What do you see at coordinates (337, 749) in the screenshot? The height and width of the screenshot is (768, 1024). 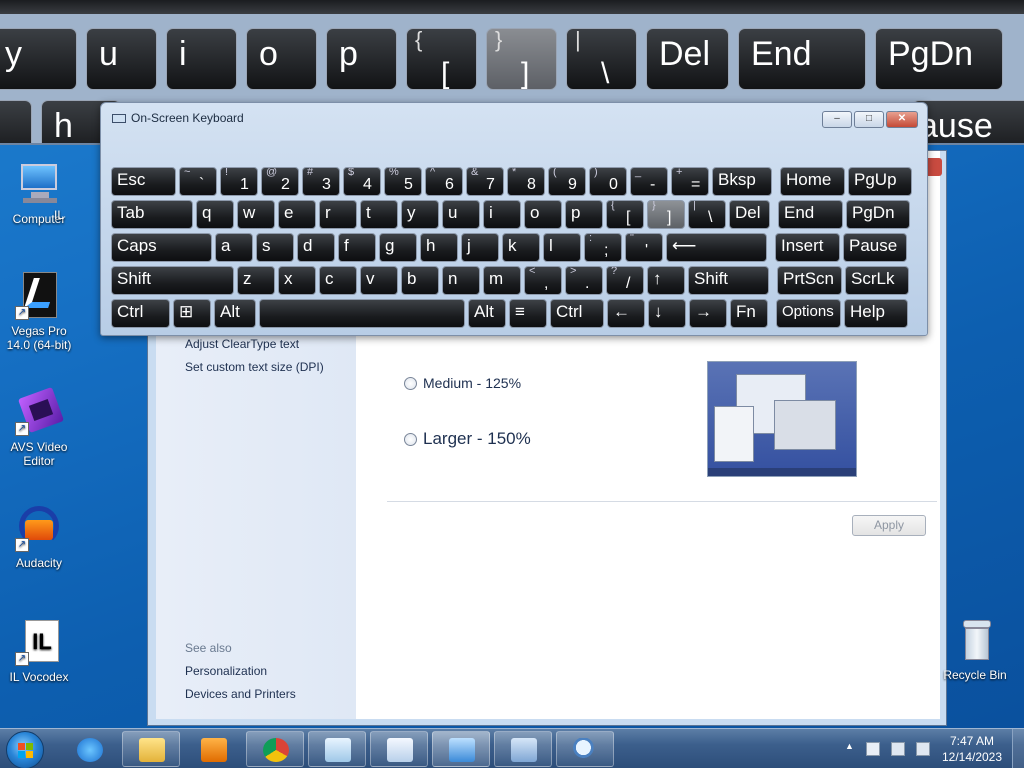 I see `taskbar-notepad` at bounding box center [337, 749].